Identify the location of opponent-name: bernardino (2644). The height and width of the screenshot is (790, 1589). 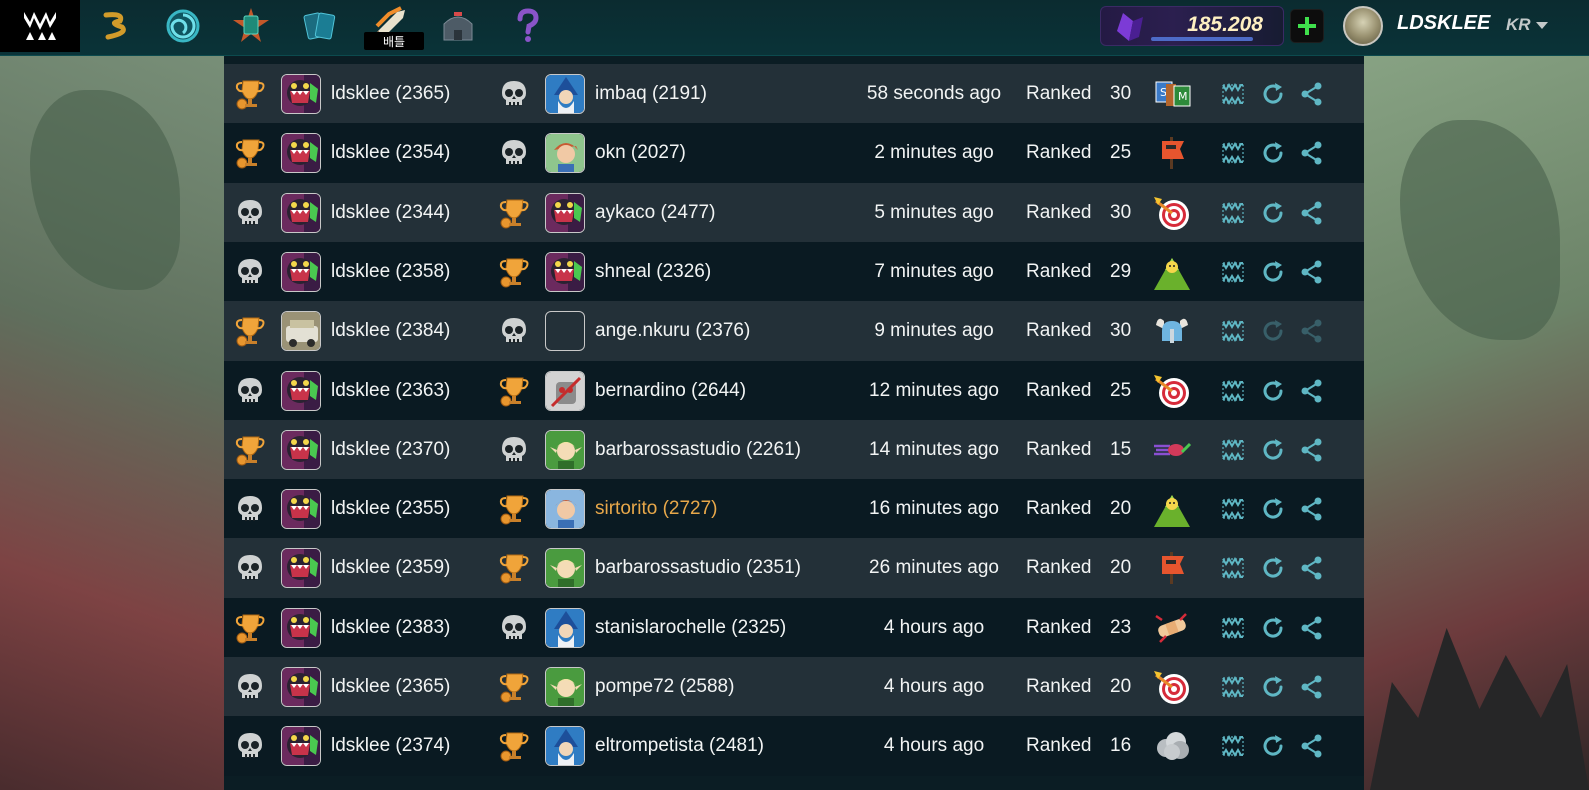
(670, 391).